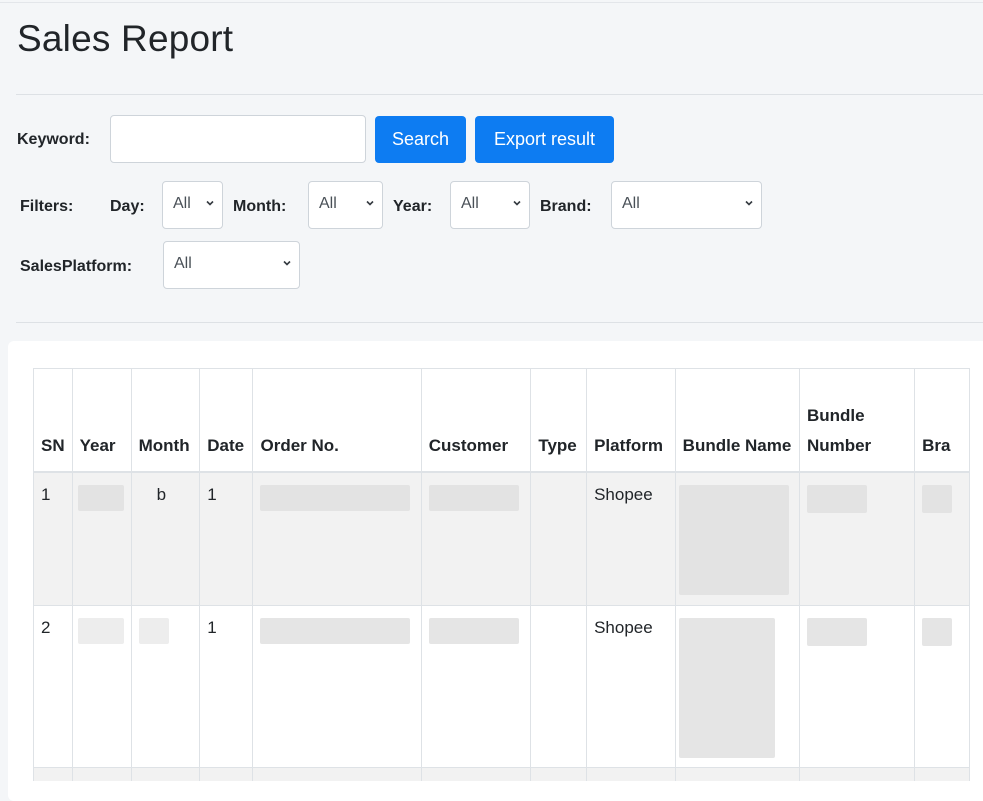 This screenshot has width=983, height=801. I want to click on search-button: Search, so click(420, 139).